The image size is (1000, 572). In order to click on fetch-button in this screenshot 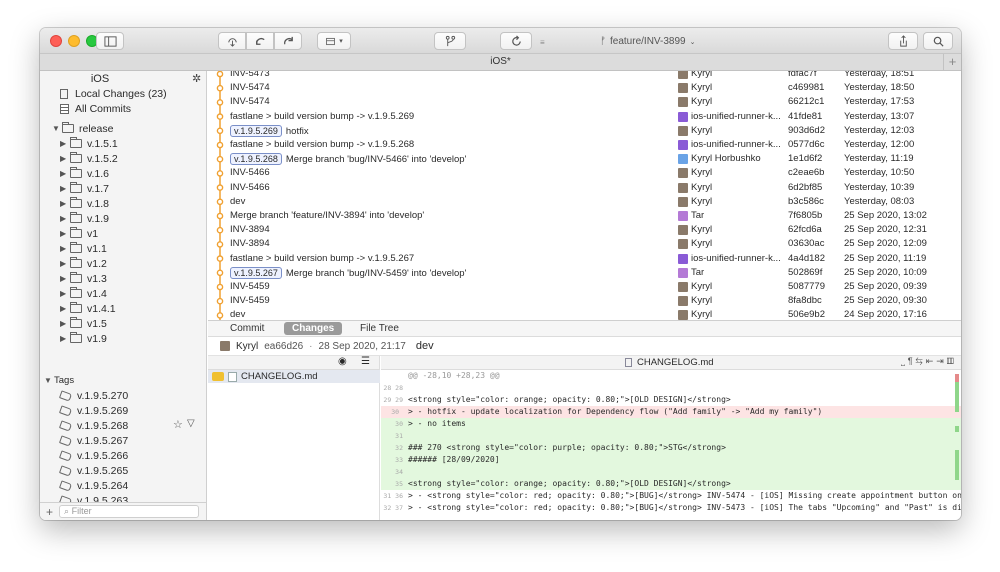, I will do `click(232, 41)`.